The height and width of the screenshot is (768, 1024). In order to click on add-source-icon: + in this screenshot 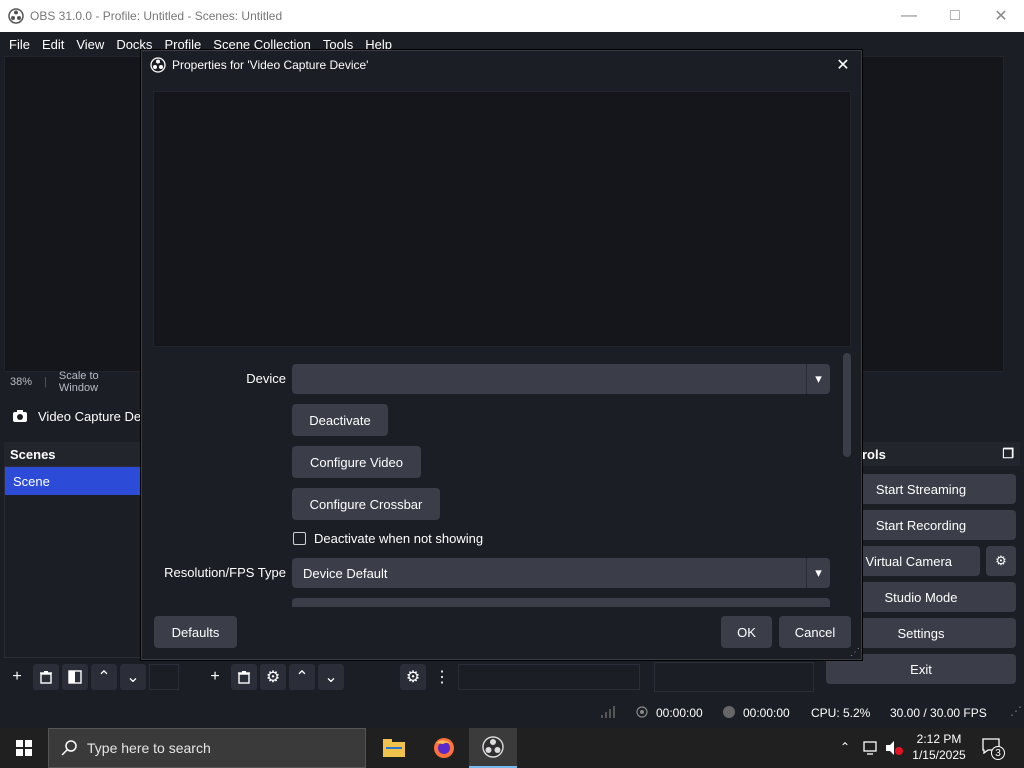, I will do `click(215, 677)`.